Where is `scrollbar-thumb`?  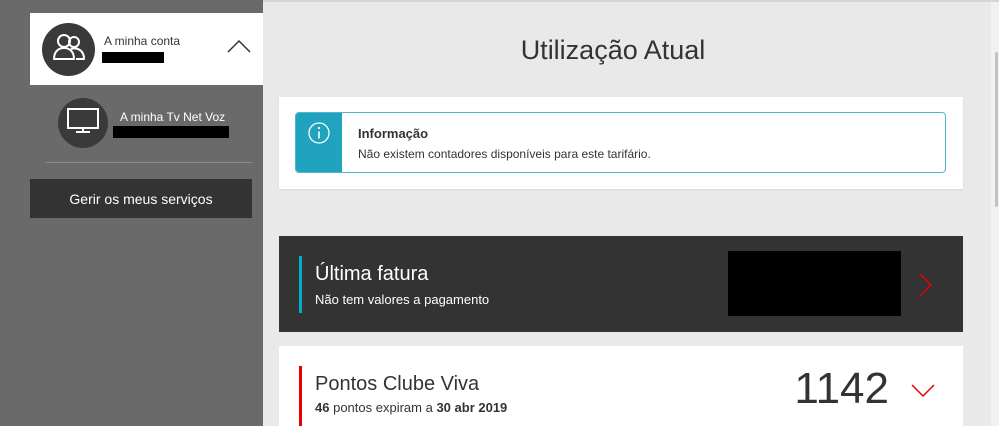
scrollbar-thumb is located at coordinates (996, 129).